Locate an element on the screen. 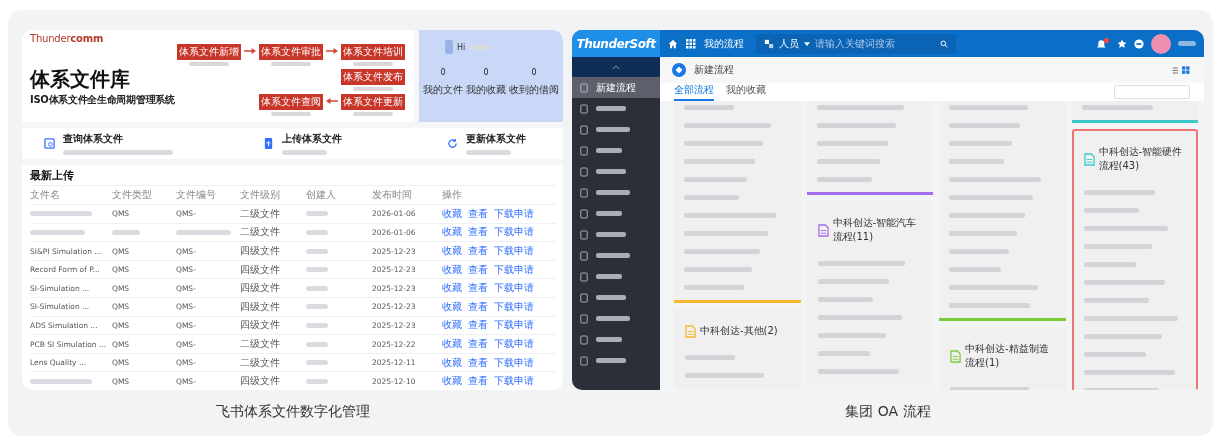  collapse-icon is located at coordinates (616, 67).